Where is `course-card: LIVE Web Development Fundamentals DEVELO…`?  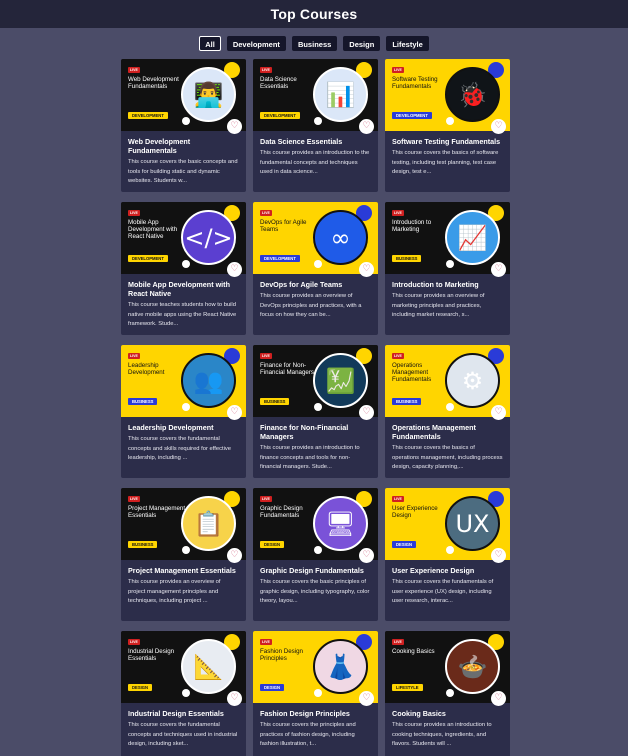 course-card: LIVE Web Development Fundamentals DEVELO… is located at coordinates (183, 125).